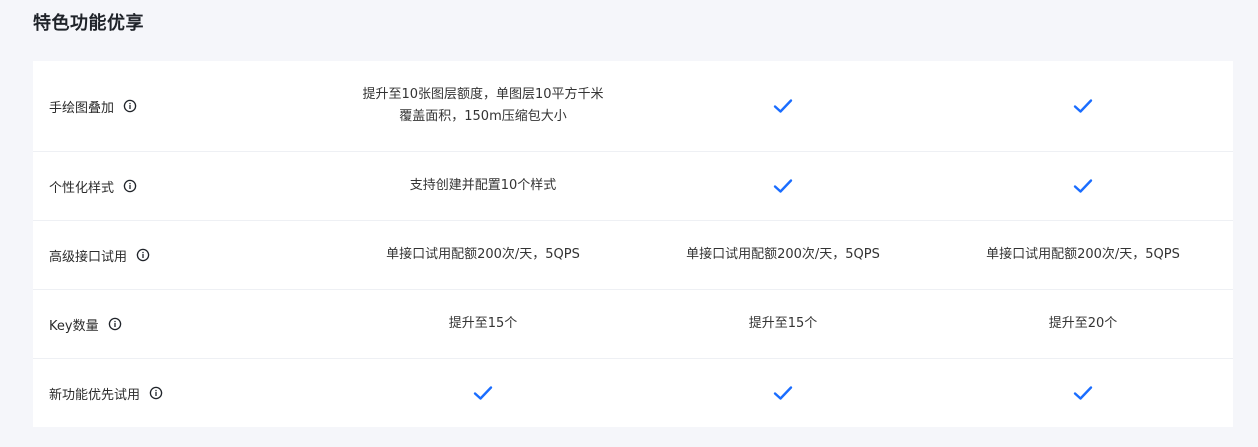 The height and width of the screenshot is (447, 1258). Describe the element at coordinates (183, 324) in the screenshot. I see `row-label-cell: Key数量` at that location.